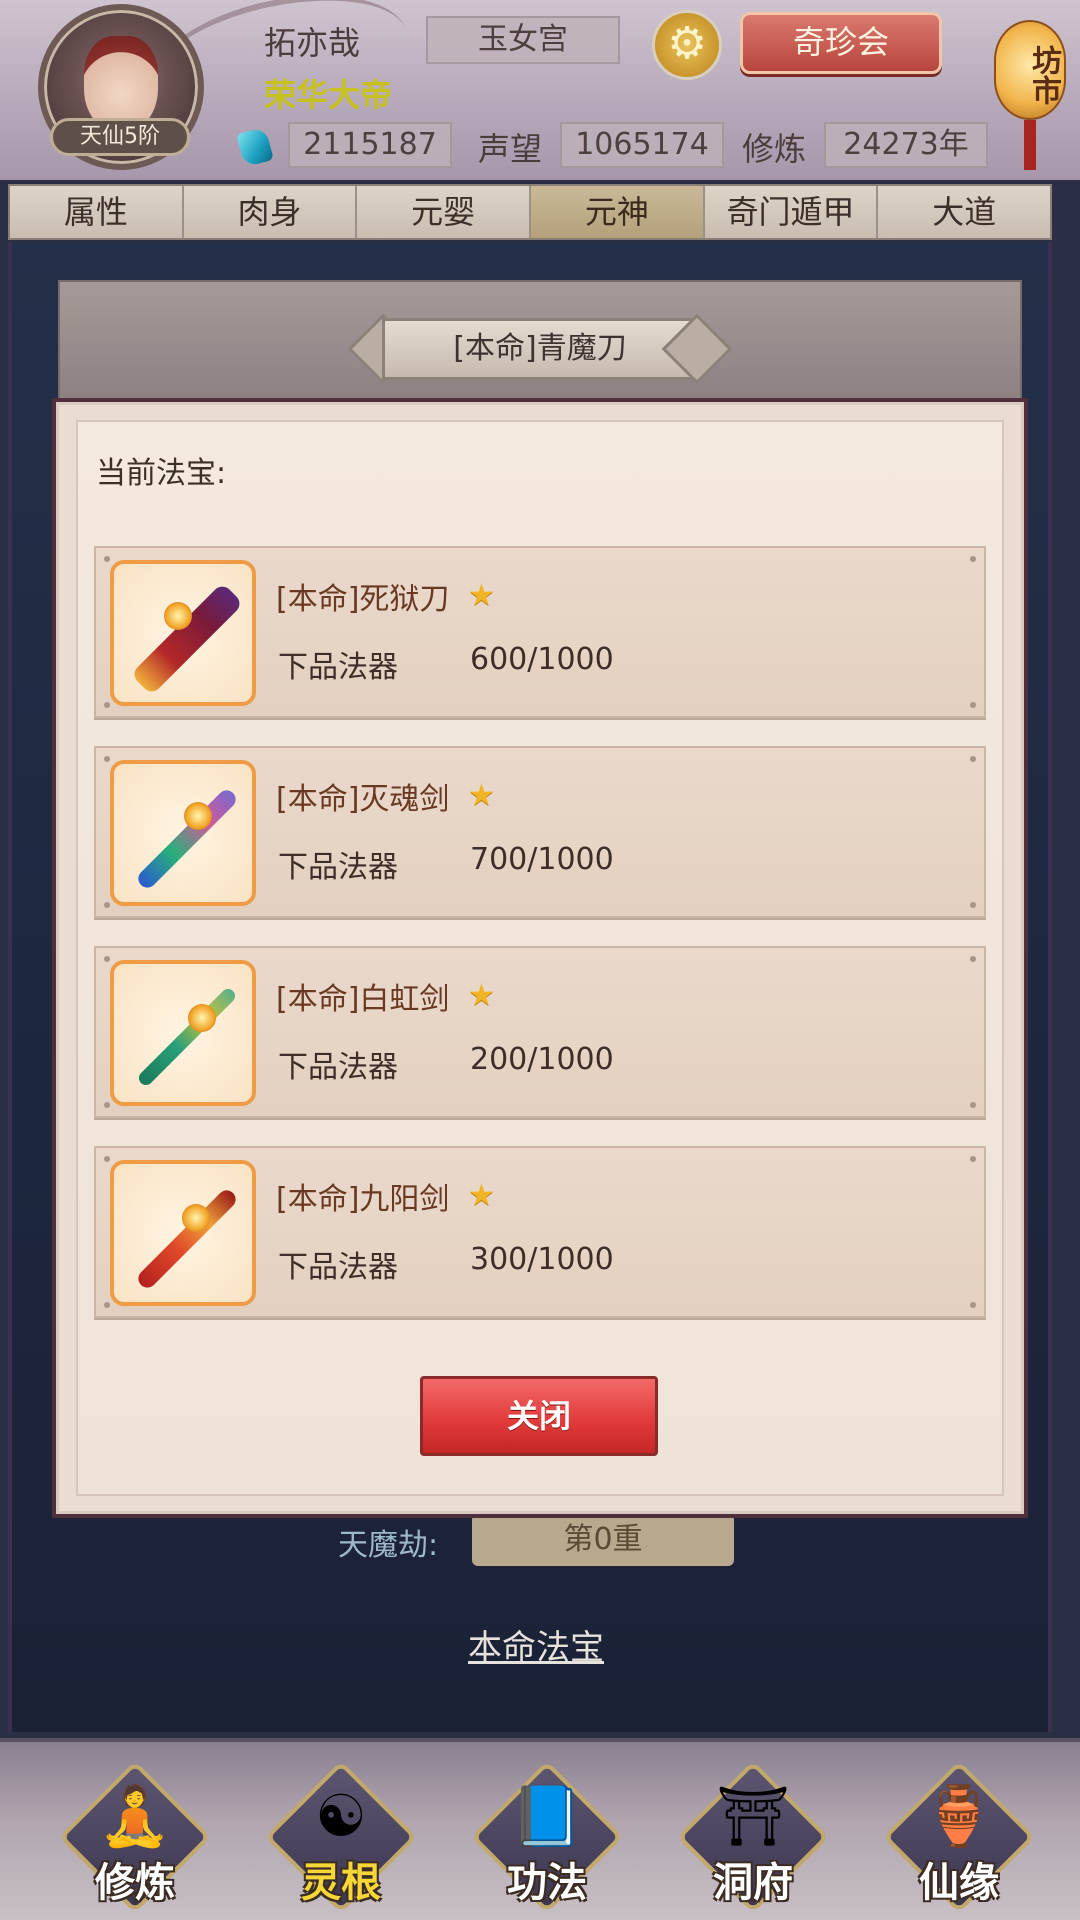 The image size is (1080, 1920). I want to click on tab-nascent-soul: 元婴, so click(444, 212).